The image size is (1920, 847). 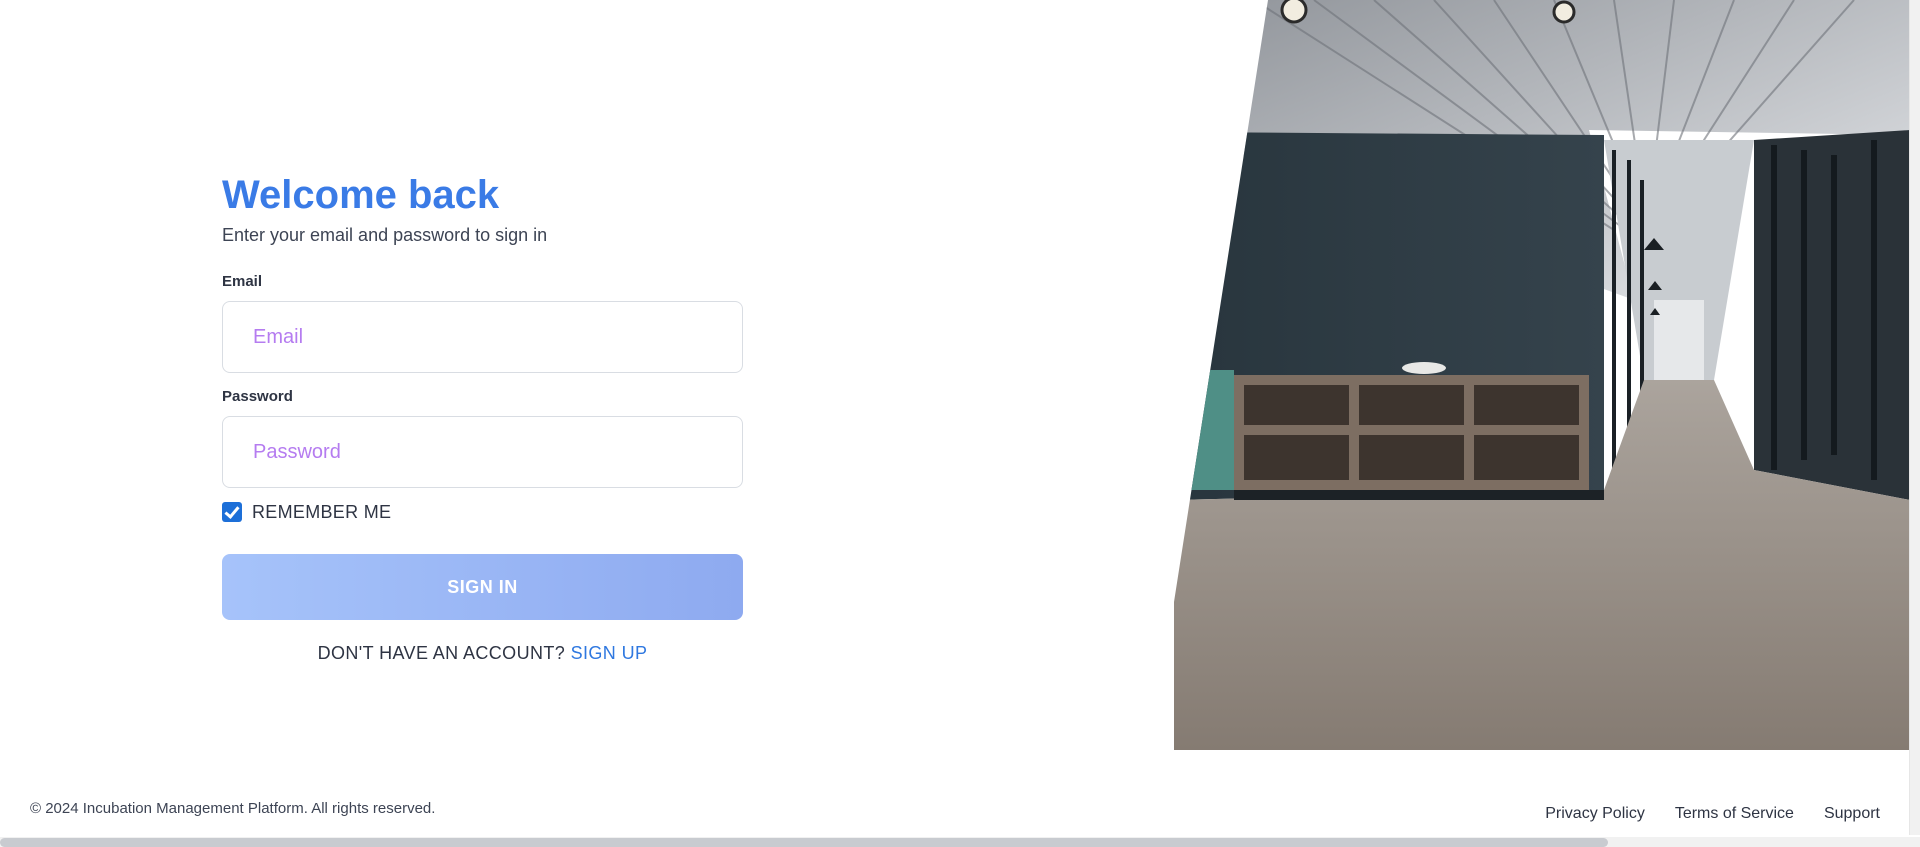 I want to click on vertical-scrollbar, so click(x=1914, y=417).